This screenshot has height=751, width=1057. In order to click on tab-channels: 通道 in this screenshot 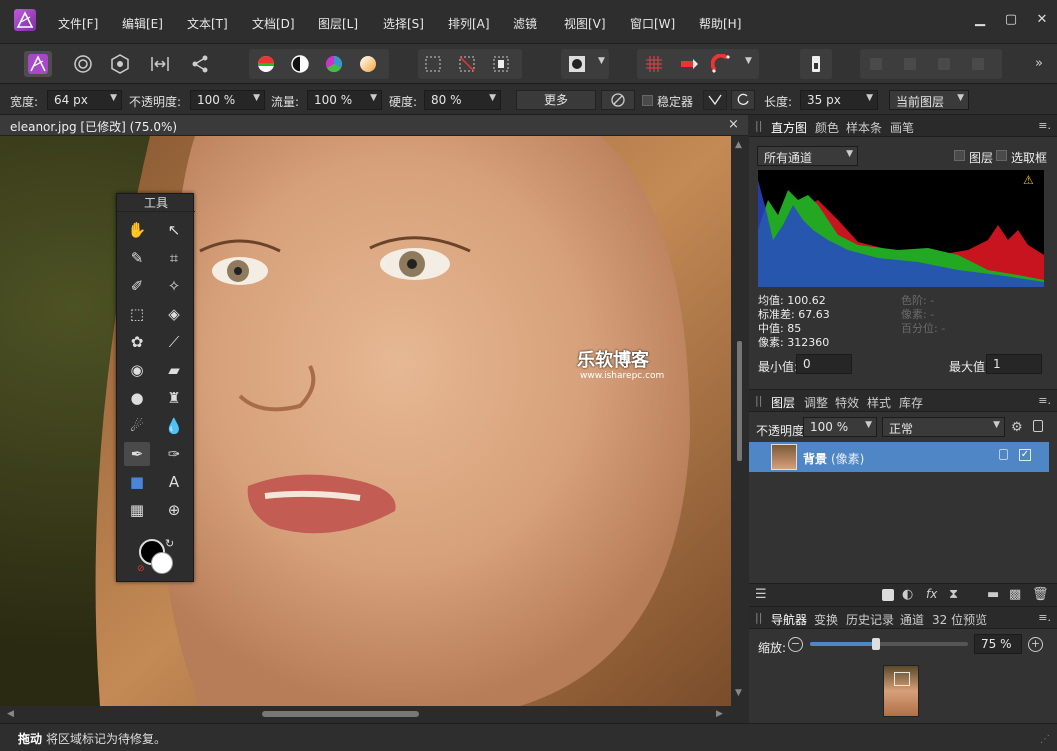, I will do `click(912, 619)`.